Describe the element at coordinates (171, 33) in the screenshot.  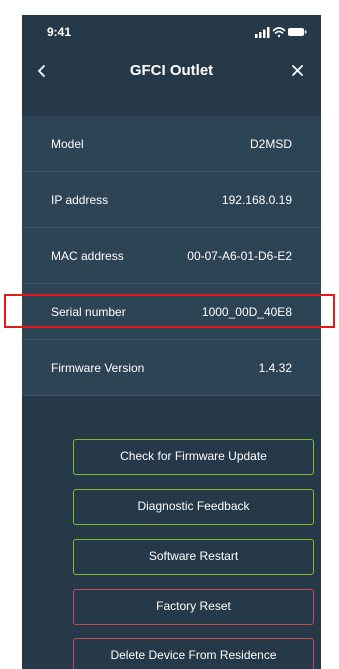
I see `status-bar: 9:41` at that location.